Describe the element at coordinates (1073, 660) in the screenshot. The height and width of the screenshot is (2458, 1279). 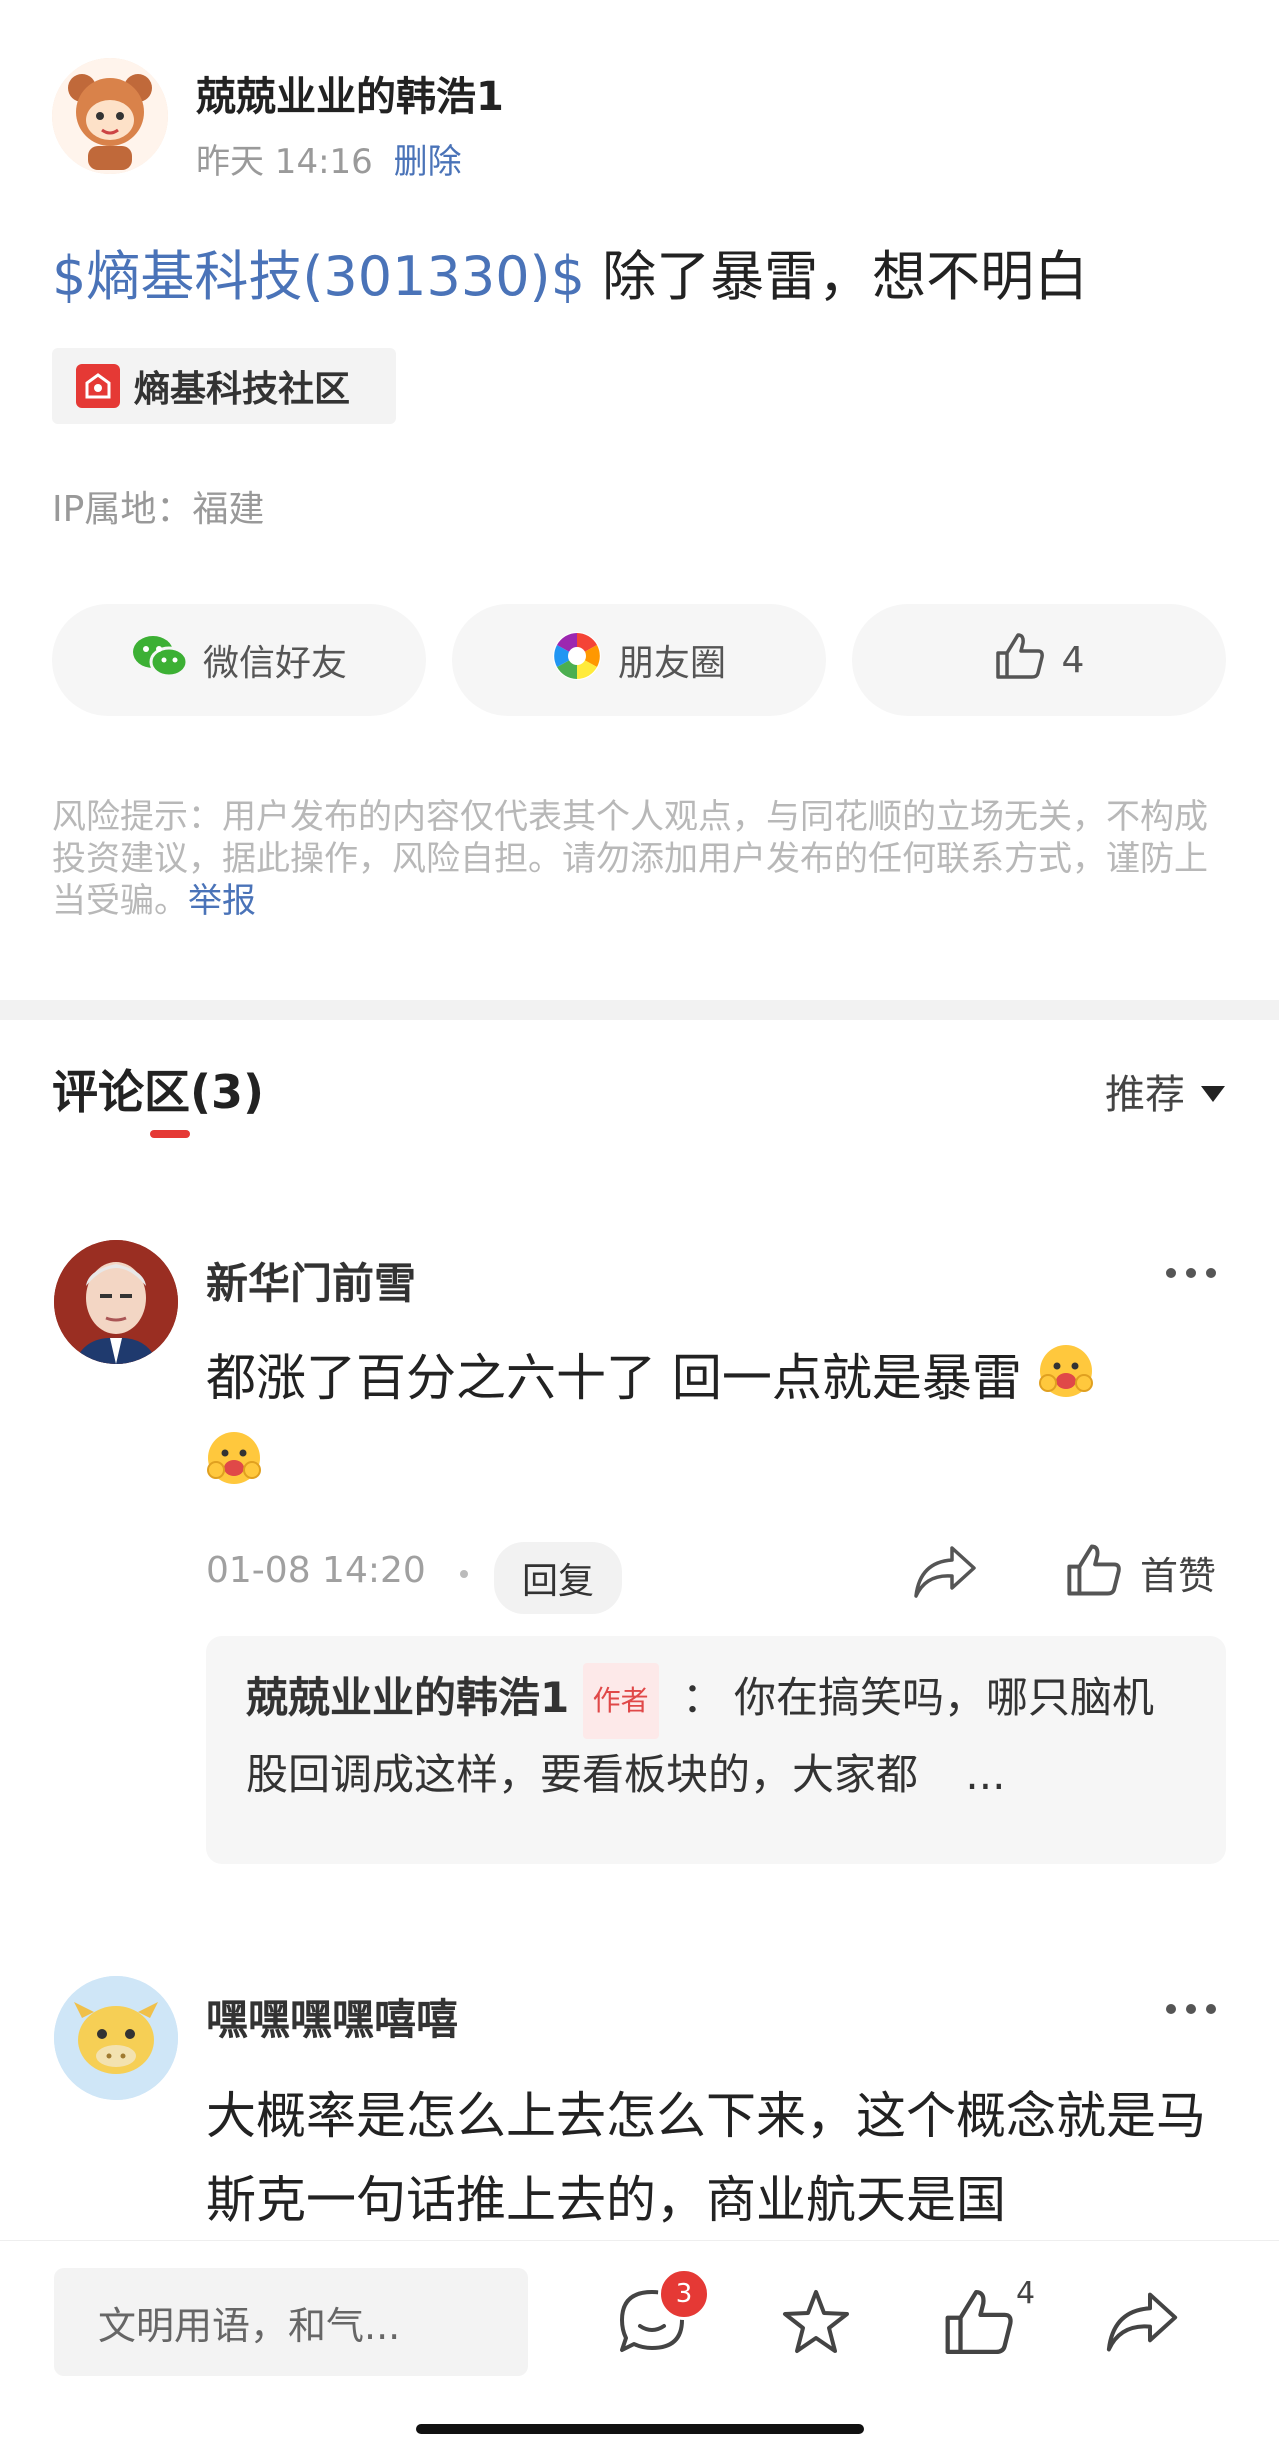
I see `like-count: 4` at that location.